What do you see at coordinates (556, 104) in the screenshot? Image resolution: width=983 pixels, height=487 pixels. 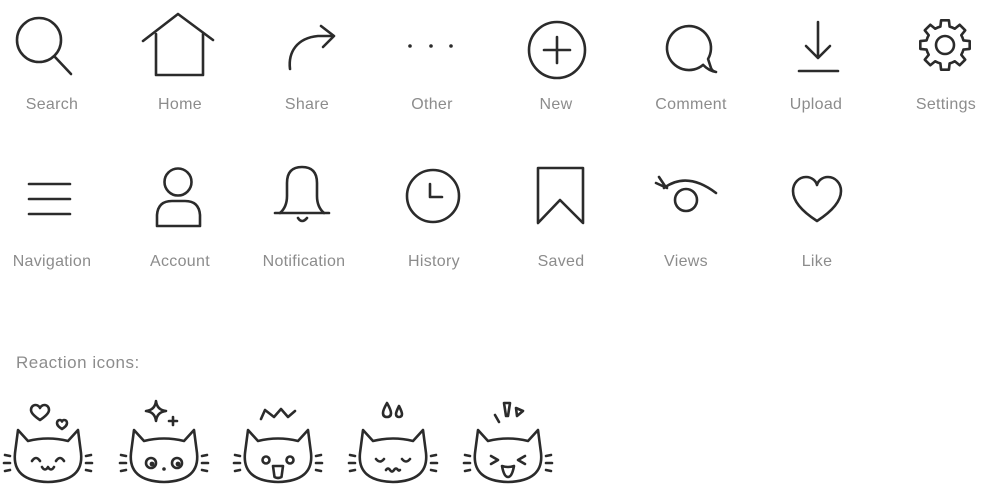 I see `new-label: New` at bounding box center [556, 104].